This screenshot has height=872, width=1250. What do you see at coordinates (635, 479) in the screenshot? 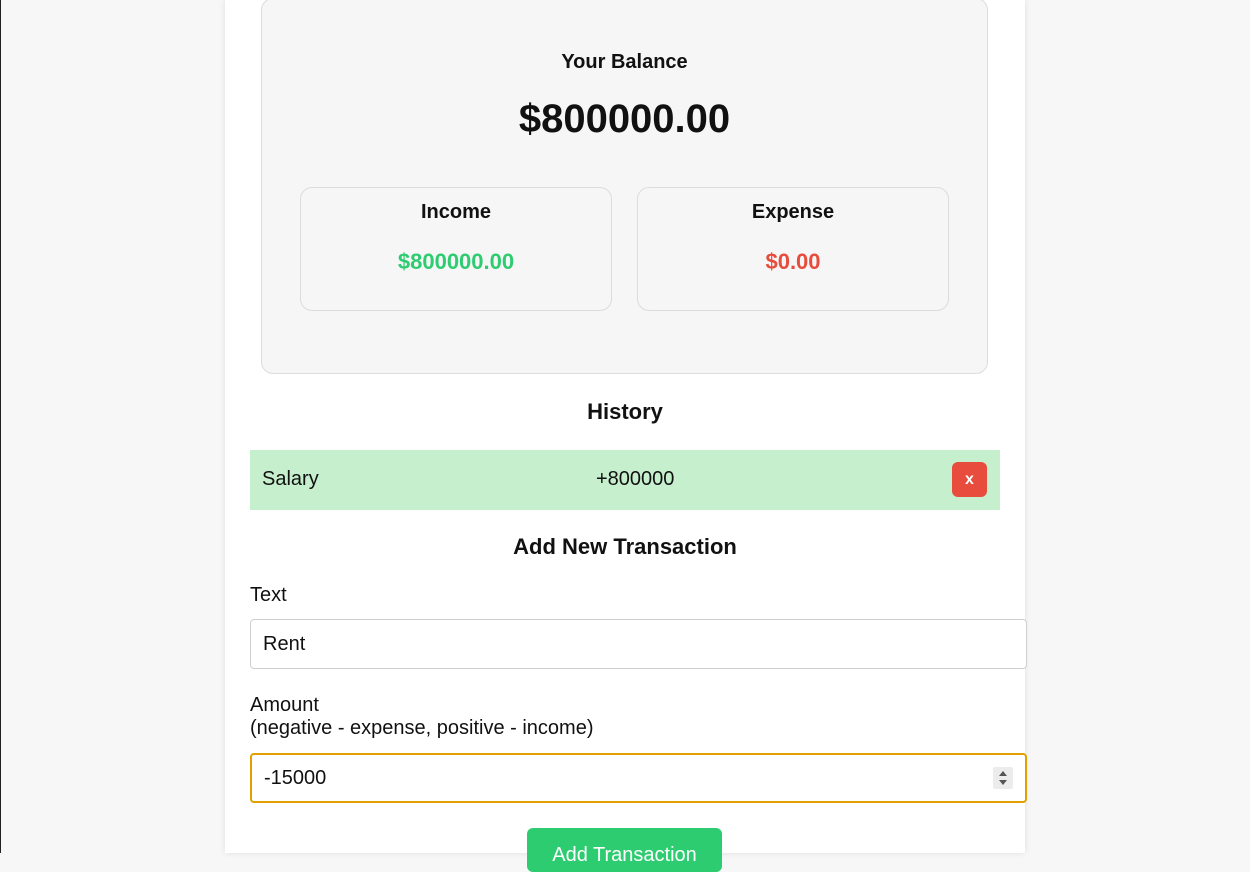
I see `history-item-amount: +800000` at bounding box center [635, 479].